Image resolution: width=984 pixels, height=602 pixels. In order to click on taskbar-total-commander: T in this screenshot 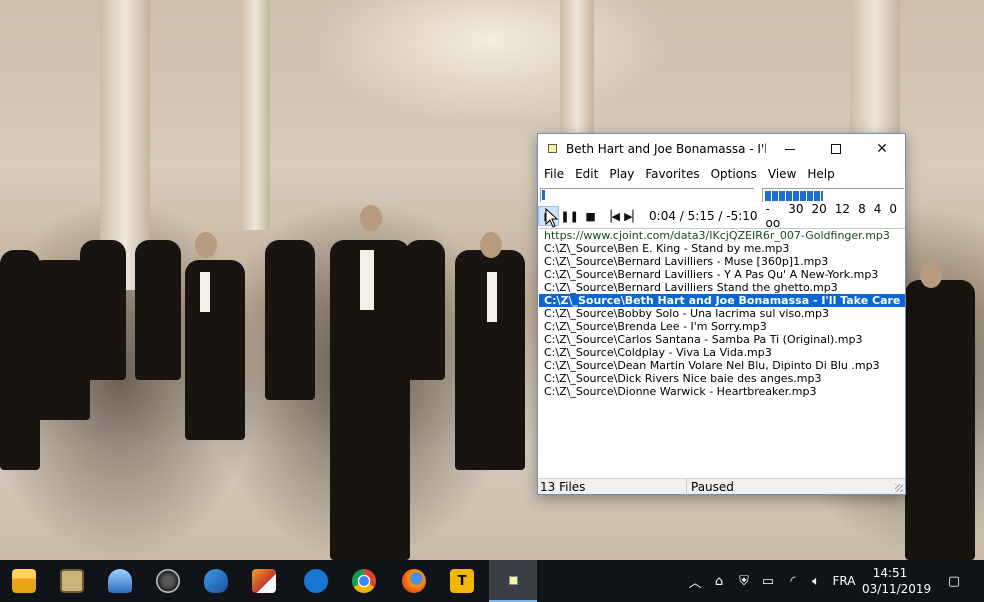, I will do `click(462, 581)`.